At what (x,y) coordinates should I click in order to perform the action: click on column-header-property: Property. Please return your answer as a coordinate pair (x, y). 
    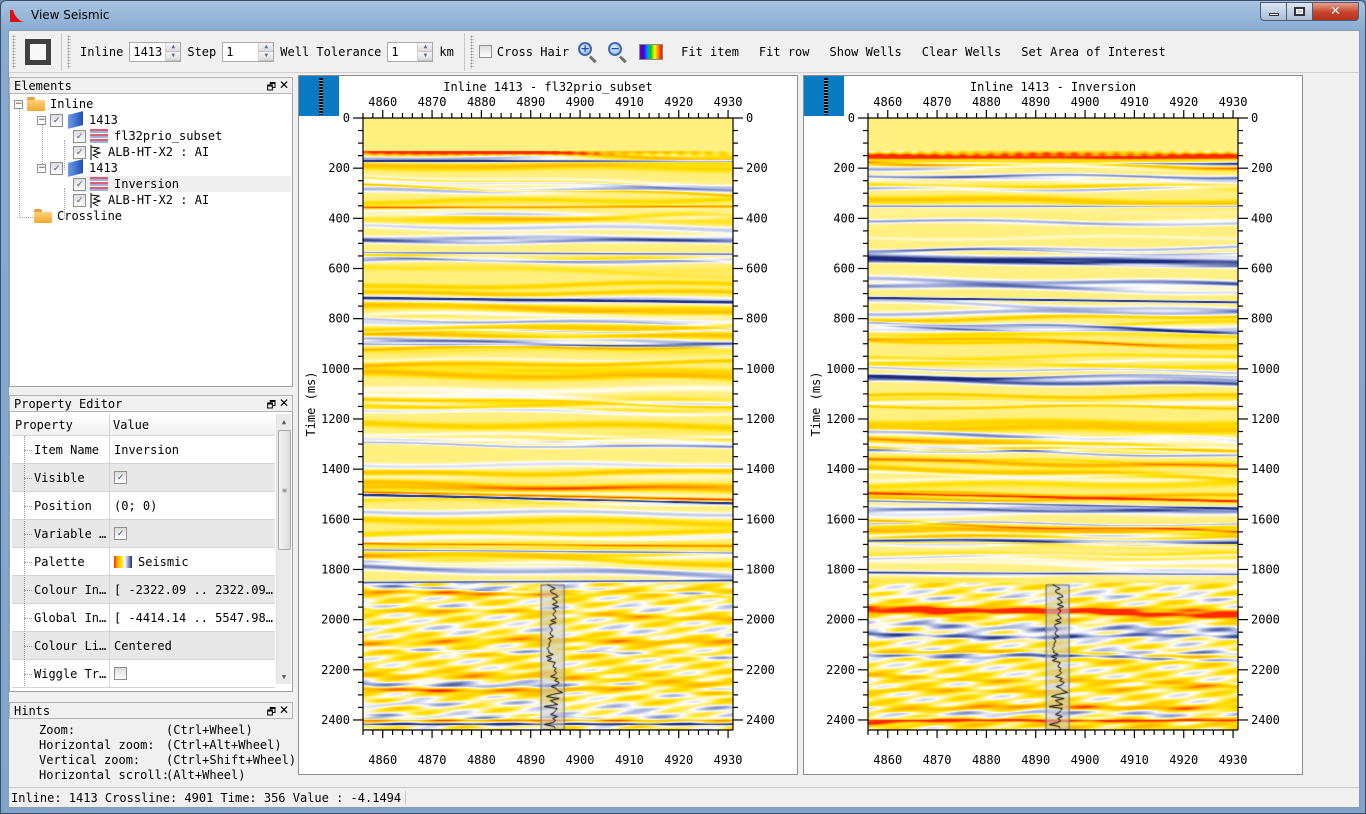
    Looking at the image, I should click on (61, 424).